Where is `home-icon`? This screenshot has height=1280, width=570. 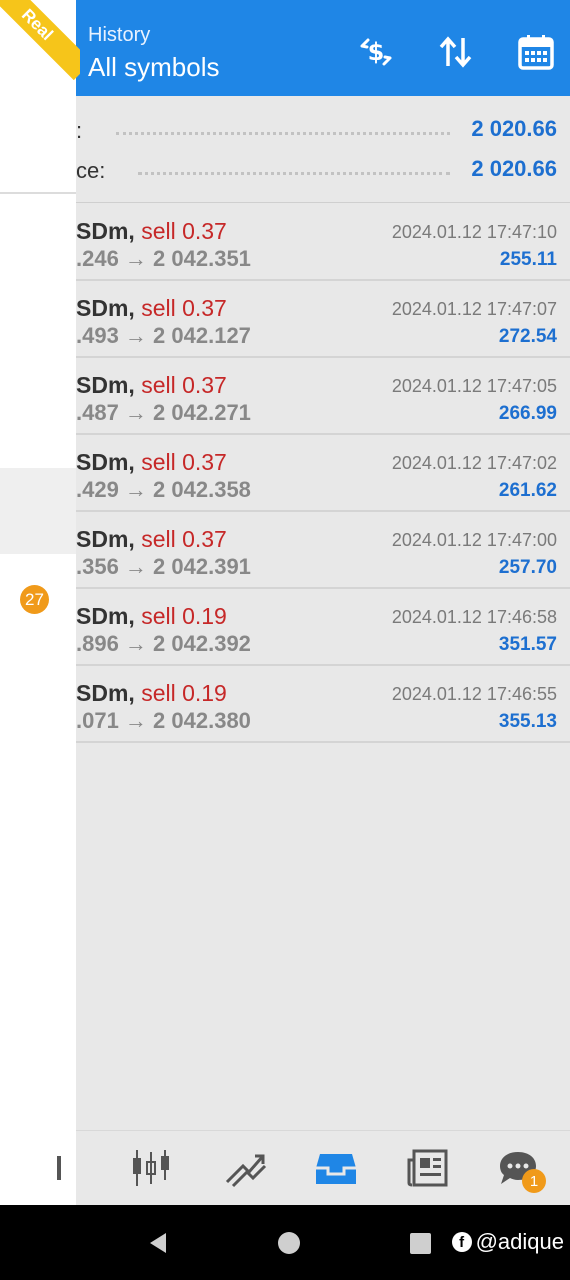 home-icon is located at coordinates (289, 1243).